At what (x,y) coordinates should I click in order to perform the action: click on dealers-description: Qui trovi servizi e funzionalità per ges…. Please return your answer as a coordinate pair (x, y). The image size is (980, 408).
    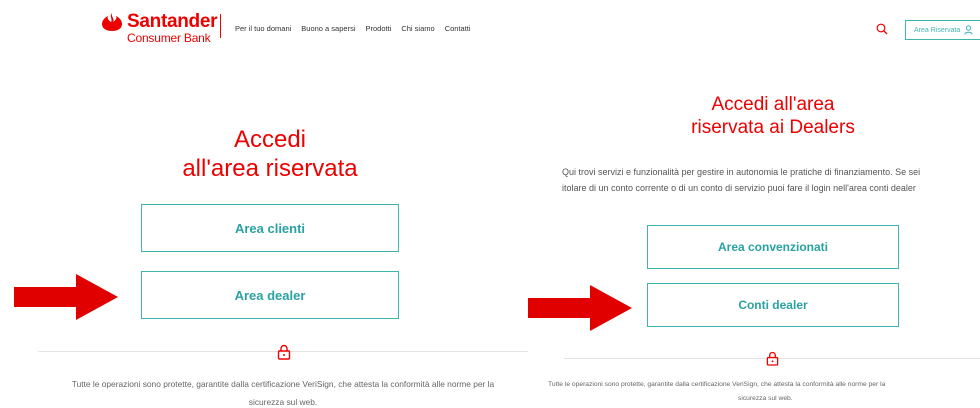
    Looking at the image, I should click on (741, 180).